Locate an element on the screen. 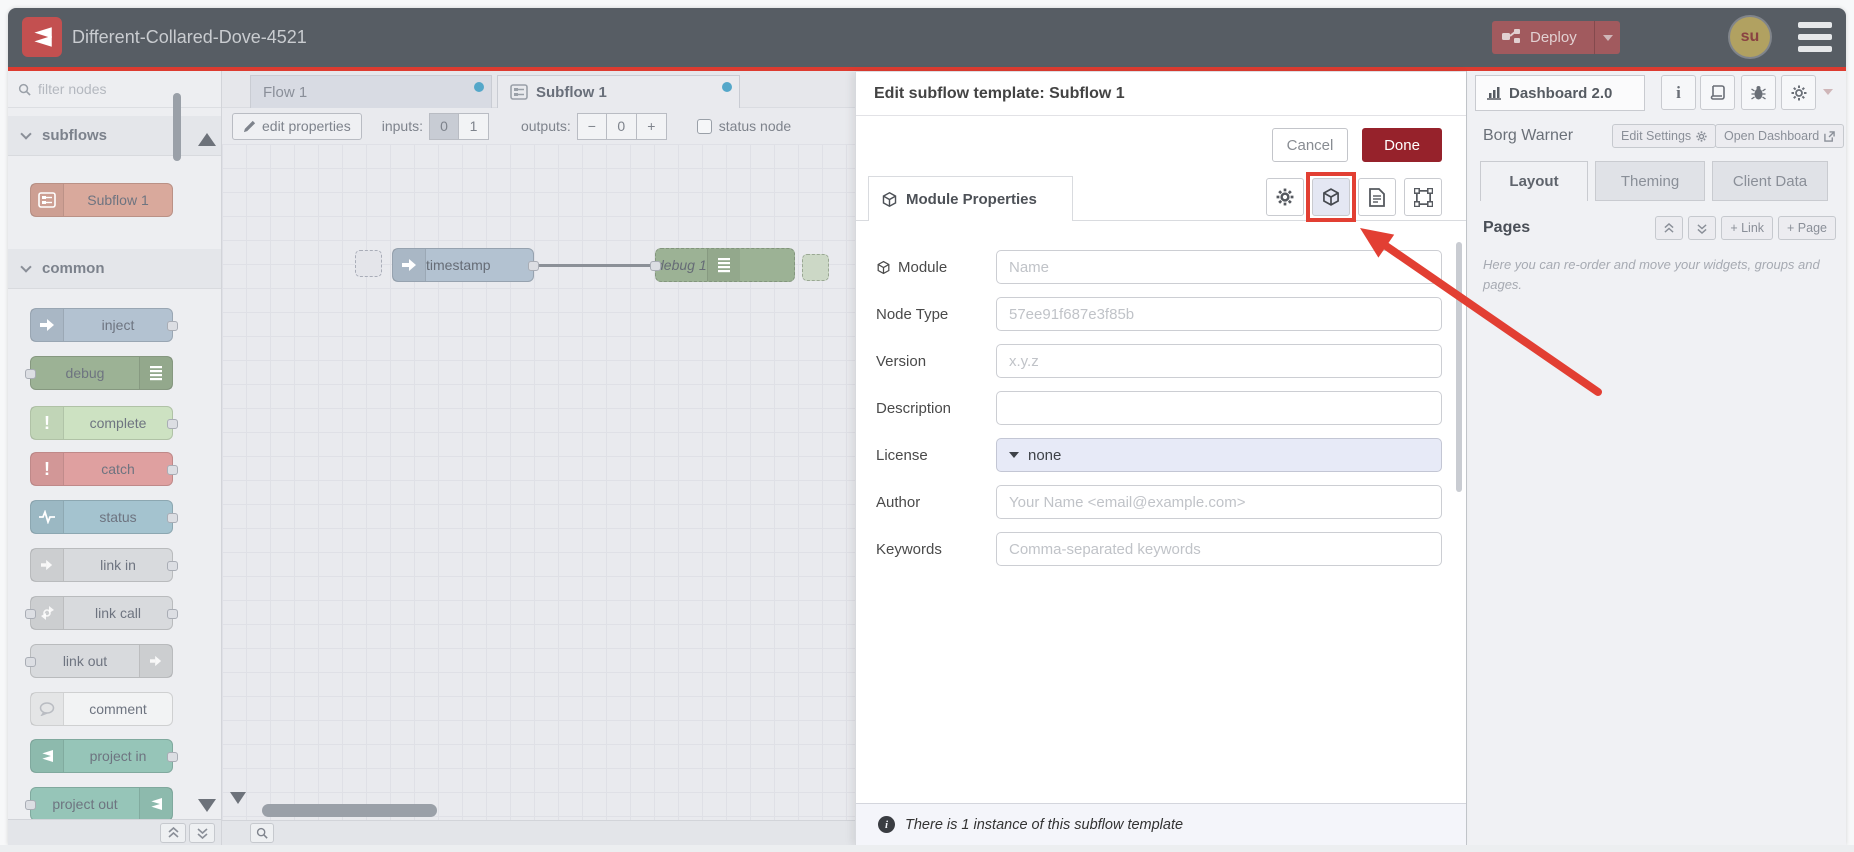 The height and width of the screenshot is (852, 1854). inject-icon is located at coordinates (409, 265).